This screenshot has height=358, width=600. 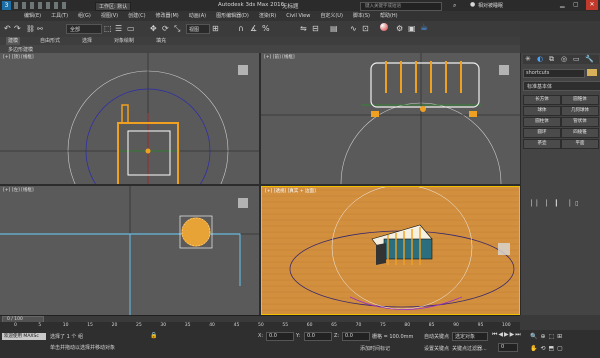 I want to click on search-icon: ⌕, so click(x=454, y=6).